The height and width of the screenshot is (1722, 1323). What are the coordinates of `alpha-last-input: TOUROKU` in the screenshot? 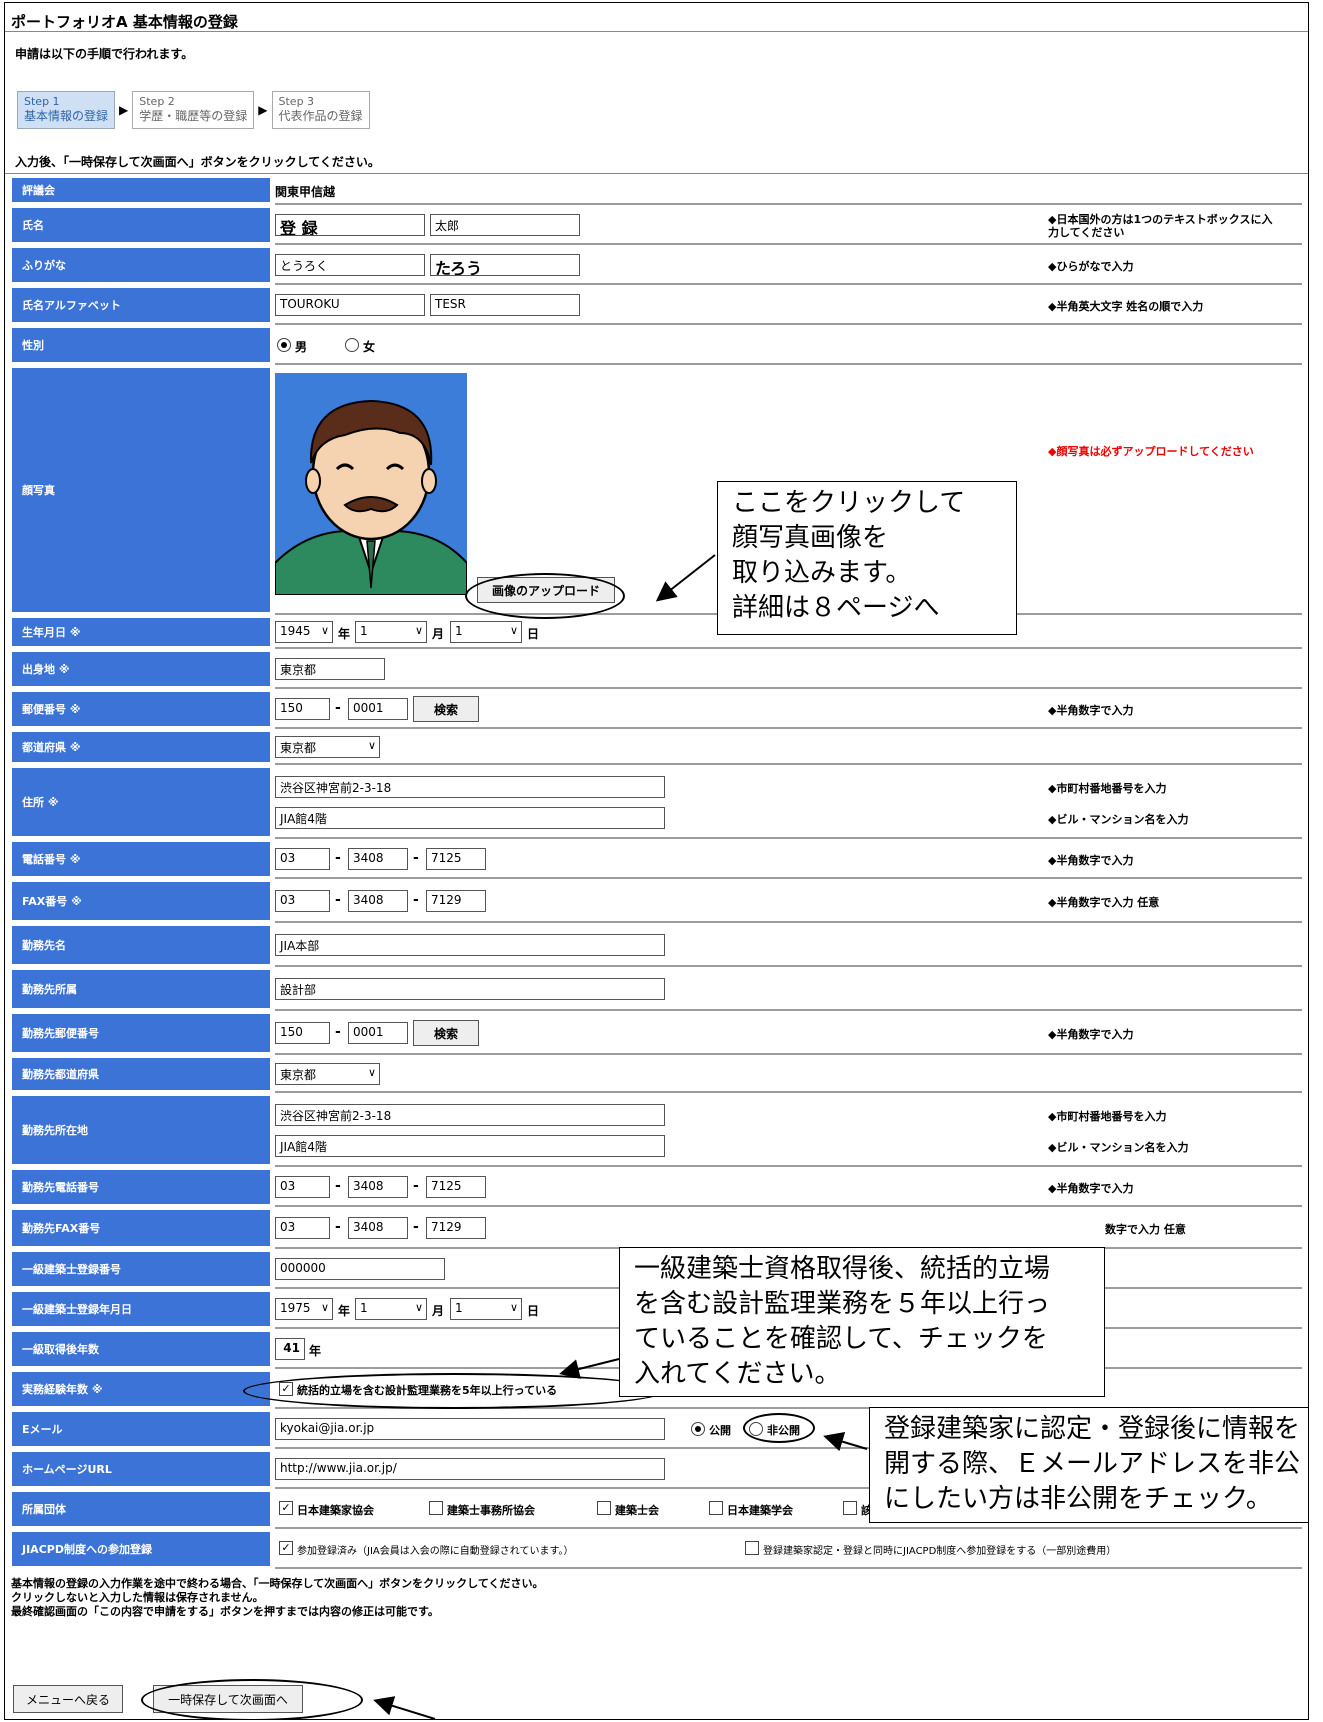 It's located at (350, 305).